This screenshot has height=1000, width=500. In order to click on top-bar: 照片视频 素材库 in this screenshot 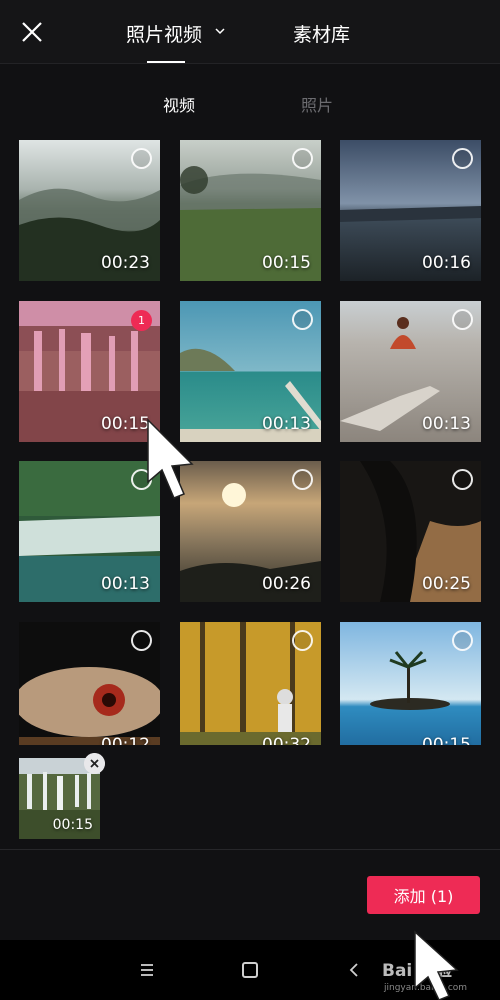, I will do `click(250, 32)`.